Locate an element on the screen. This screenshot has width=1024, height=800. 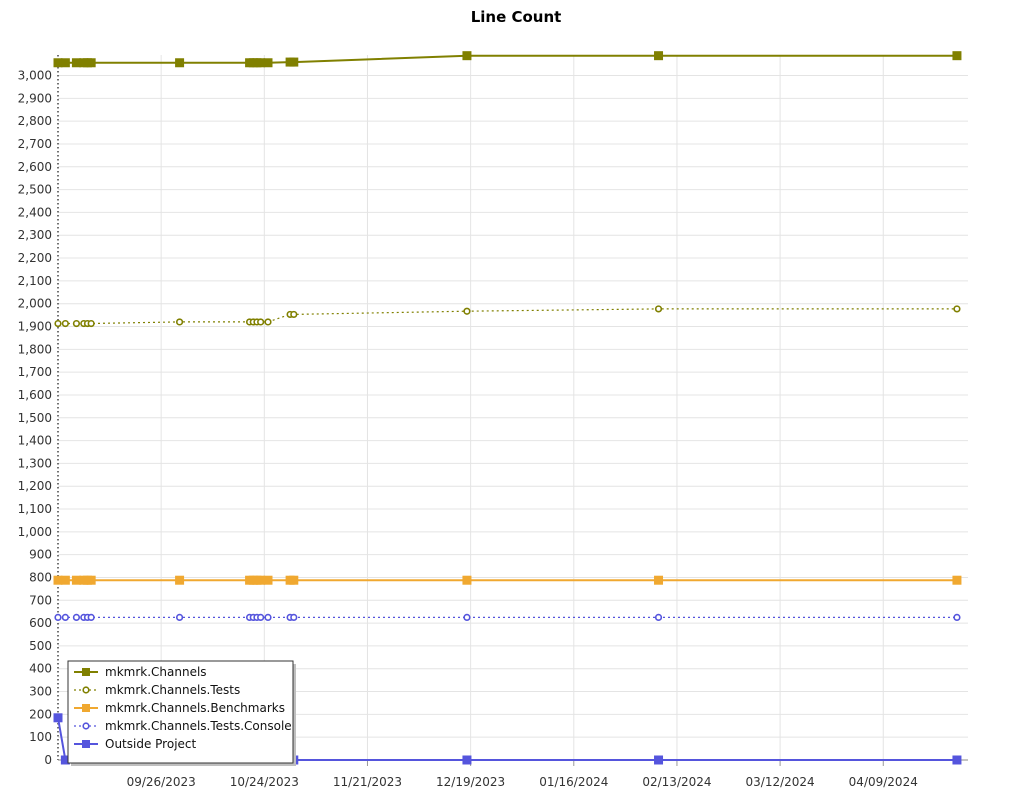
y-tick-label: 1,000 is located at coordinates (35, 532).